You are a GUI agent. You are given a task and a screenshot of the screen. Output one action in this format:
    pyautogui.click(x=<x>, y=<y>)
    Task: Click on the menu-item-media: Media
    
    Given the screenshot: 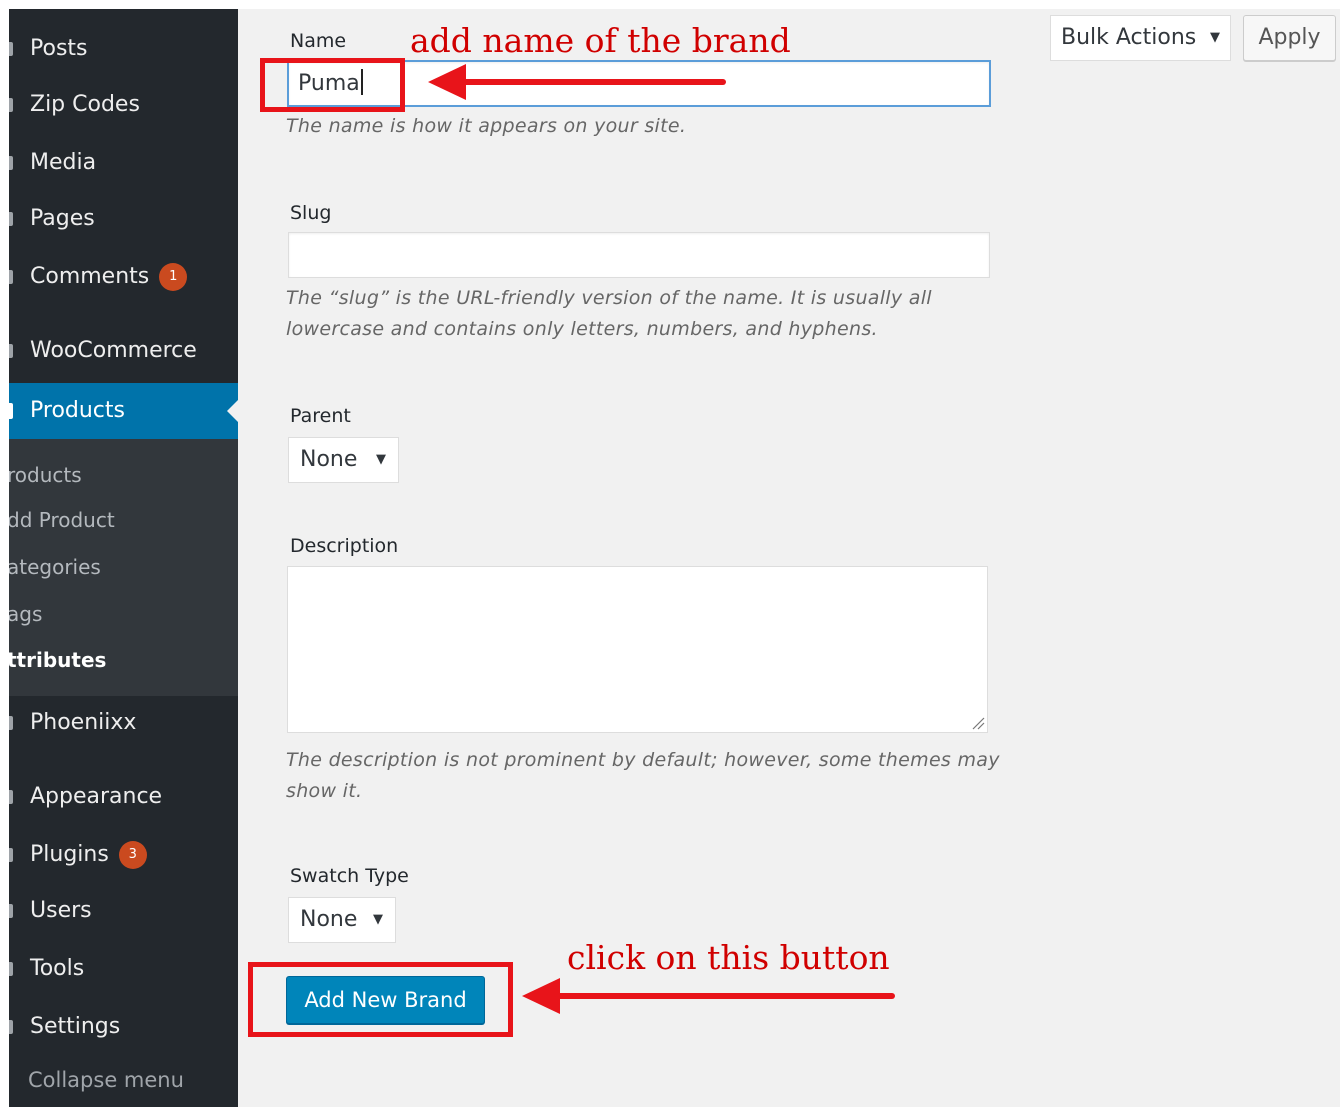 What is the action you would take?
    pyautogui.click(x=123, y=163)
    